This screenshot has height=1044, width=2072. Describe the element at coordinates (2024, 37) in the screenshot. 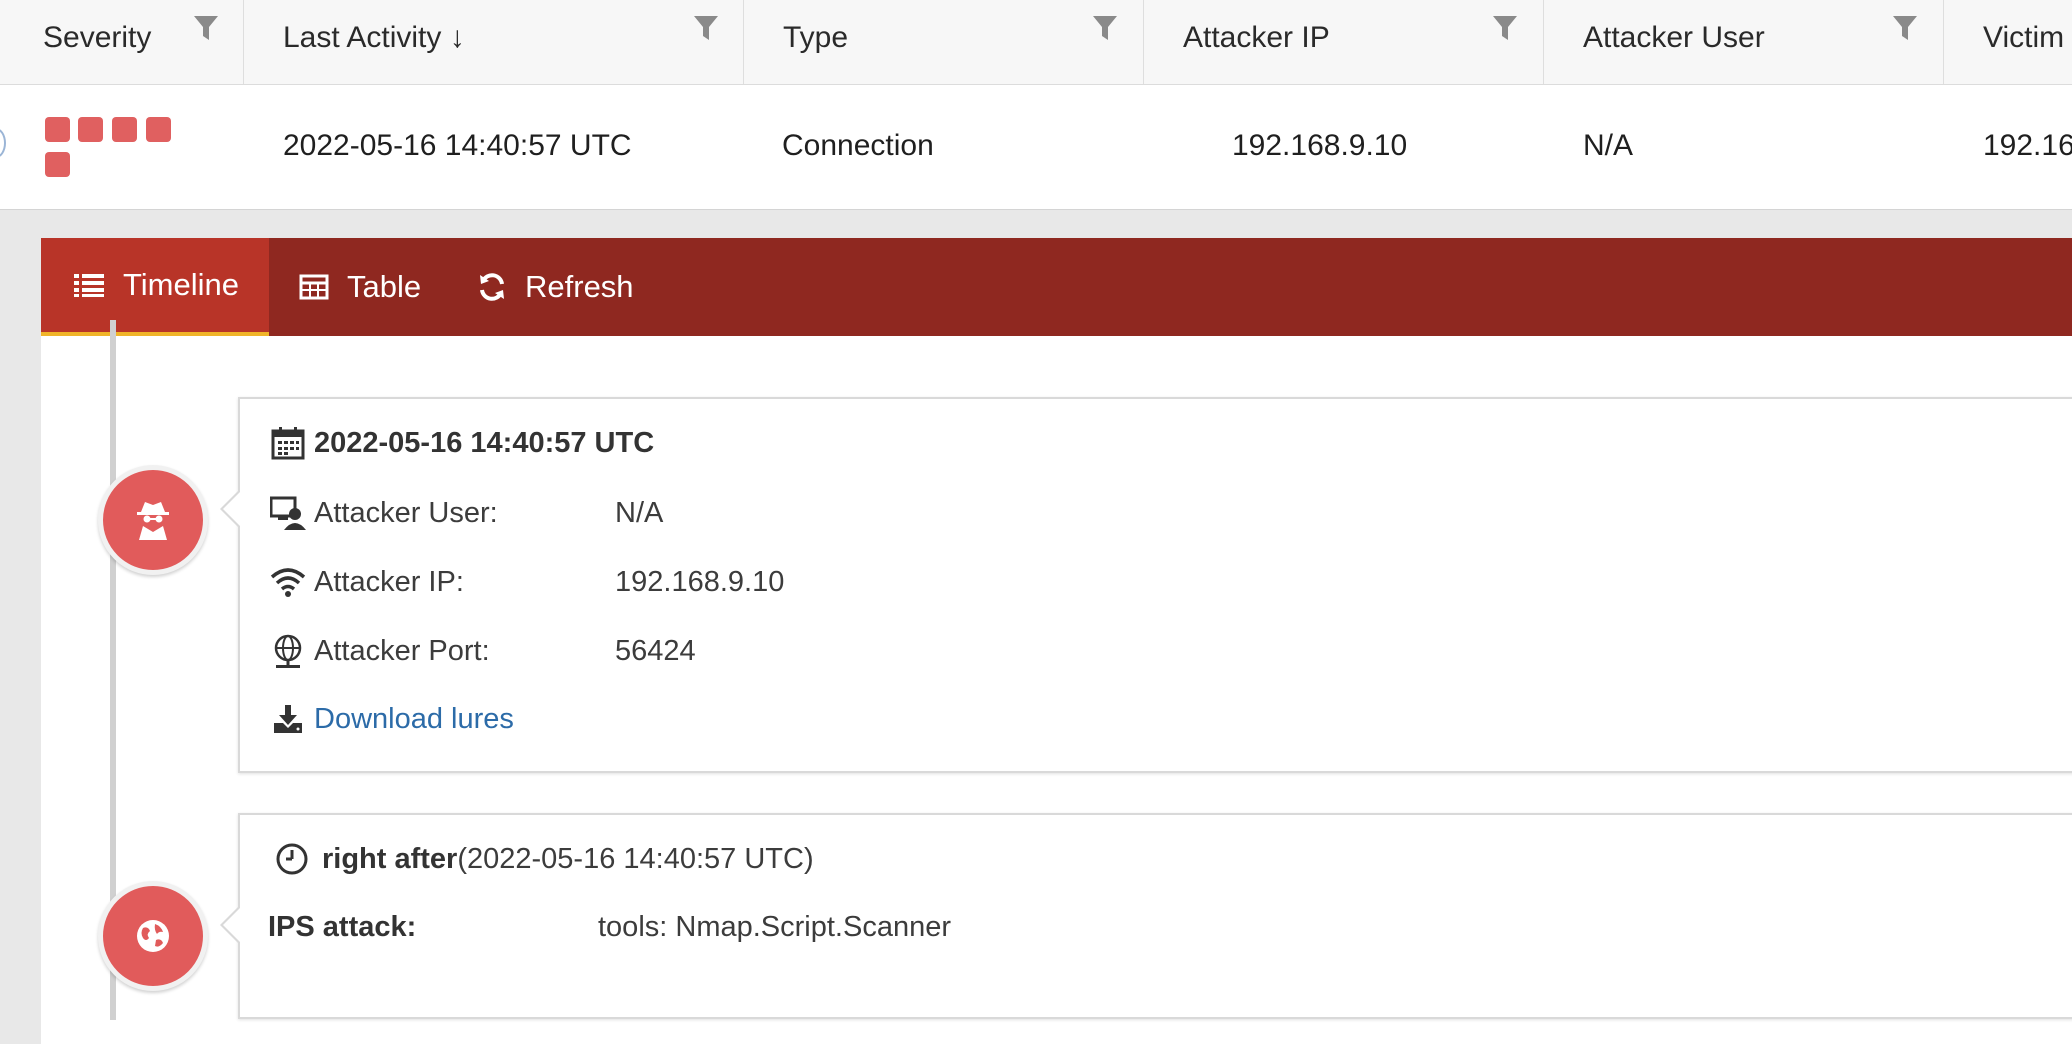

I see `column-label-victim: Victim` at that location.